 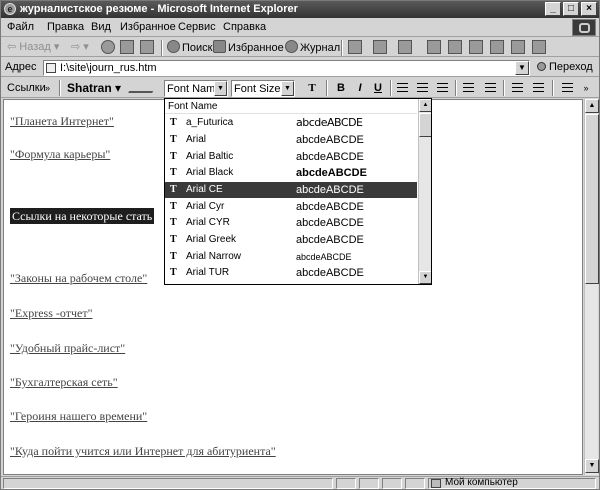 I want to click on discuss-icon, so click(x=434, y=47).